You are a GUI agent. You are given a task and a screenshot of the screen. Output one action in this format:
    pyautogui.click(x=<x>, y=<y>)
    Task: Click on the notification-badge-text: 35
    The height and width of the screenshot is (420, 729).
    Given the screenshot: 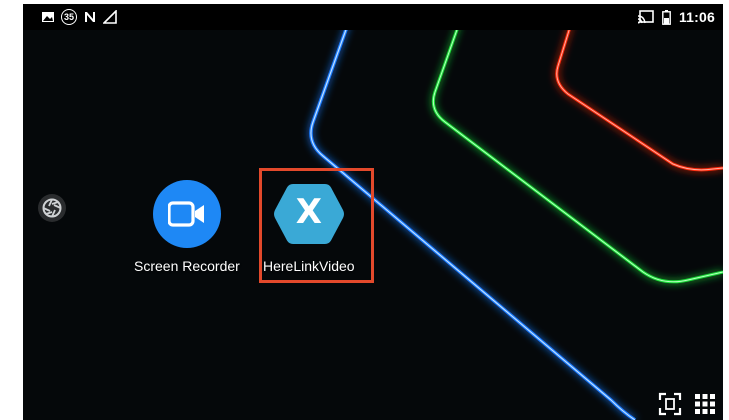 What is the action you would take?
    pyautogui.click(x=68, y=17)
    